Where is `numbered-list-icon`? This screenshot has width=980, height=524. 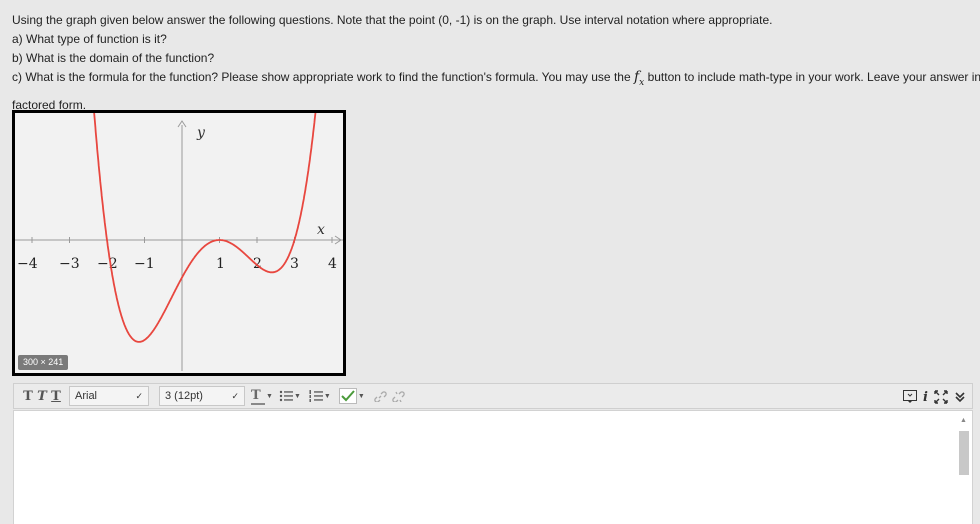
numbered-list-icon is located at coordinates (316, 396).